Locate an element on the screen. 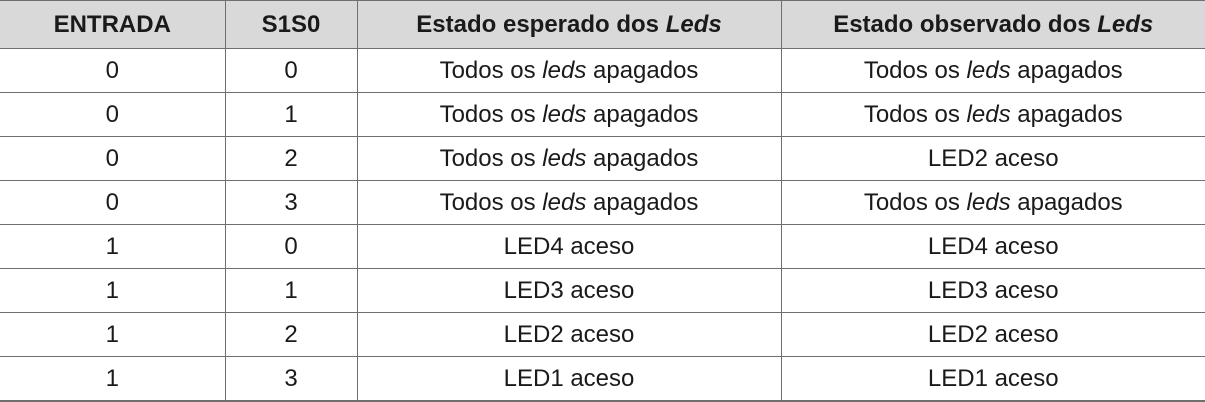  header-entrada: ENTRADA is located at coordinates (113, 24).